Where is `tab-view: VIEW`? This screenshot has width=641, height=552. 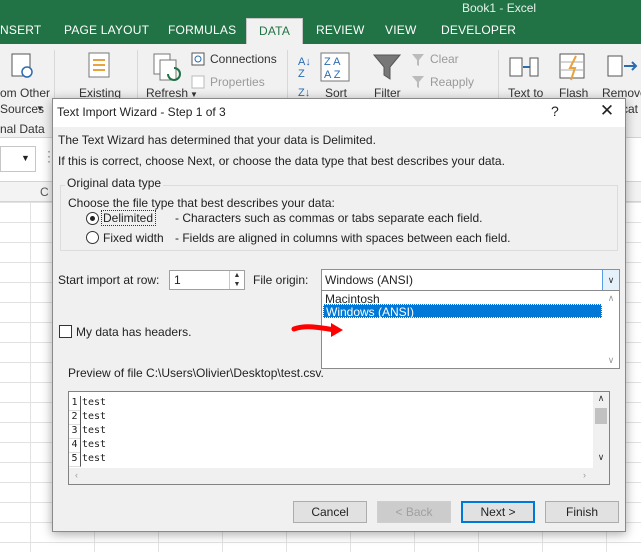 tab-view: VIEW is located at coordinates (400, 30).